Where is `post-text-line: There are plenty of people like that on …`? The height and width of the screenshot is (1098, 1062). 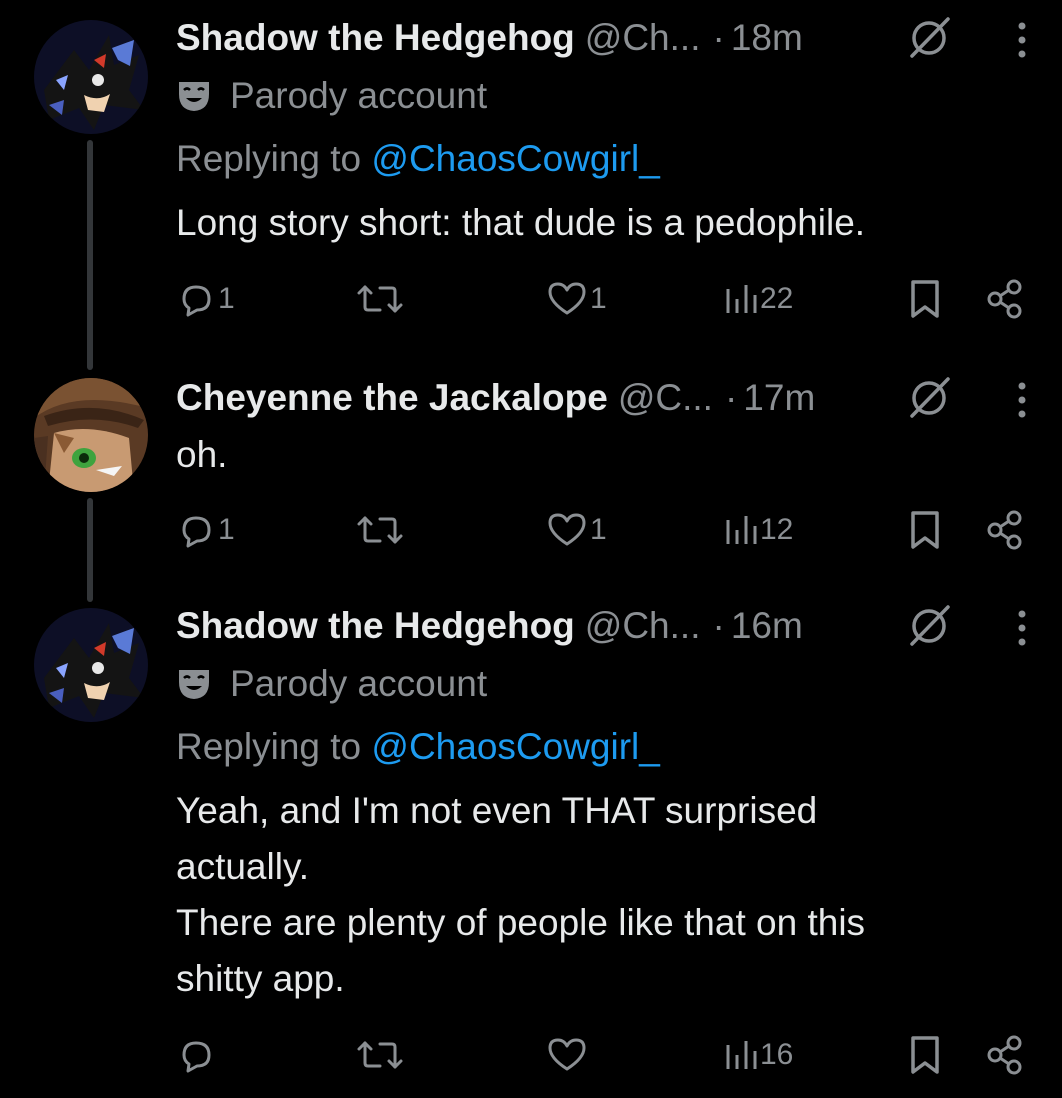
post-text-line: There are plenty of people like that on … is located at coordinates (521, 922).